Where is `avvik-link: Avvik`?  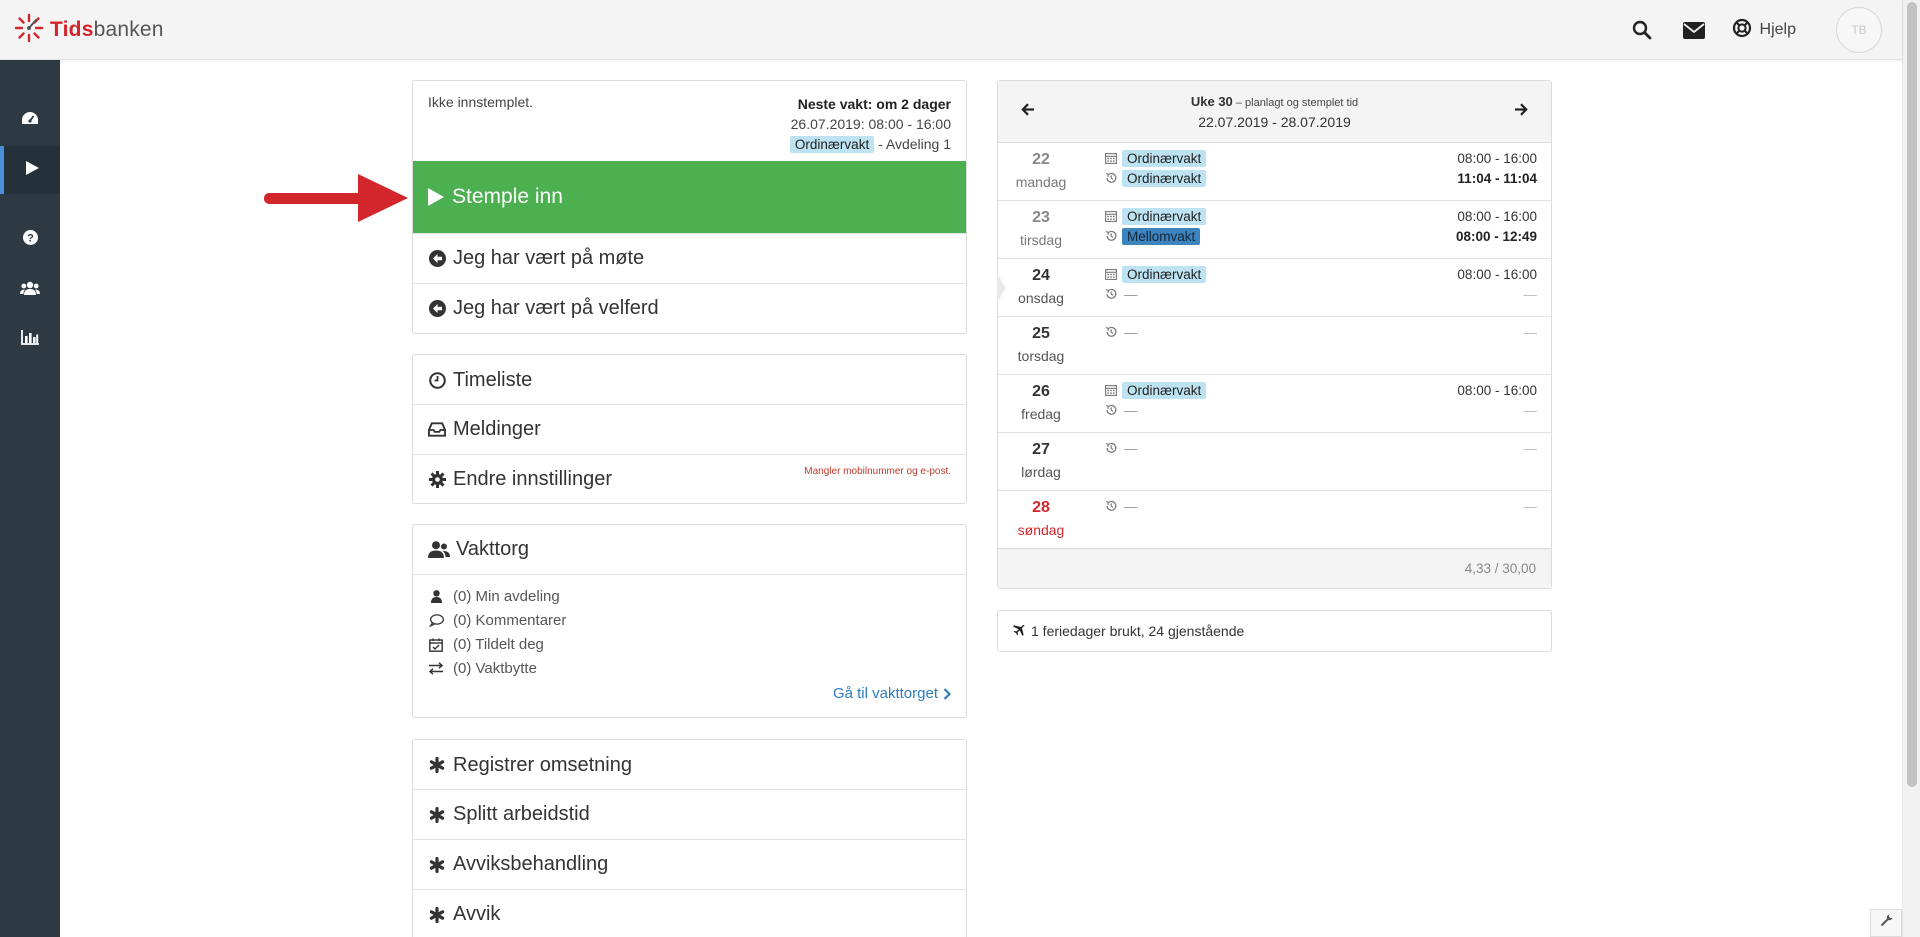 avvik-link: Avvik is located at coordinates (689, 913).